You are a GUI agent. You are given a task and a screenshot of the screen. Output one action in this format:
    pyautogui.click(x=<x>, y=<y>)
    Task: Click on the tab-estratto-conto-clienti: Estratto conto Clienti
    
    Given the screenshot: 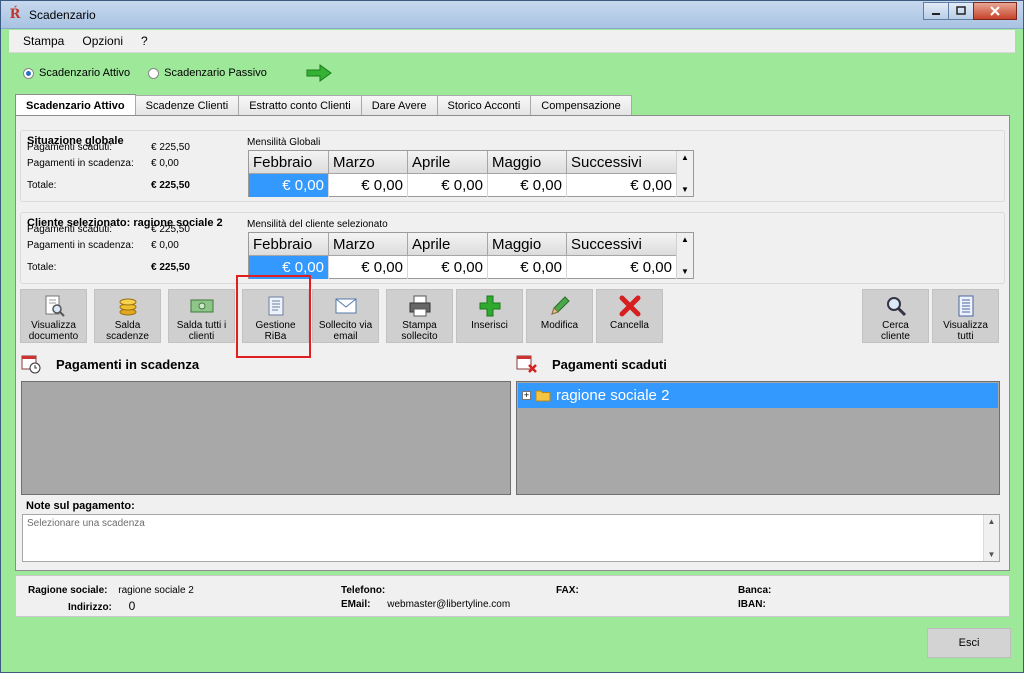 What is the action you would take?
    pyautogui.click(x=300, y=105)
    